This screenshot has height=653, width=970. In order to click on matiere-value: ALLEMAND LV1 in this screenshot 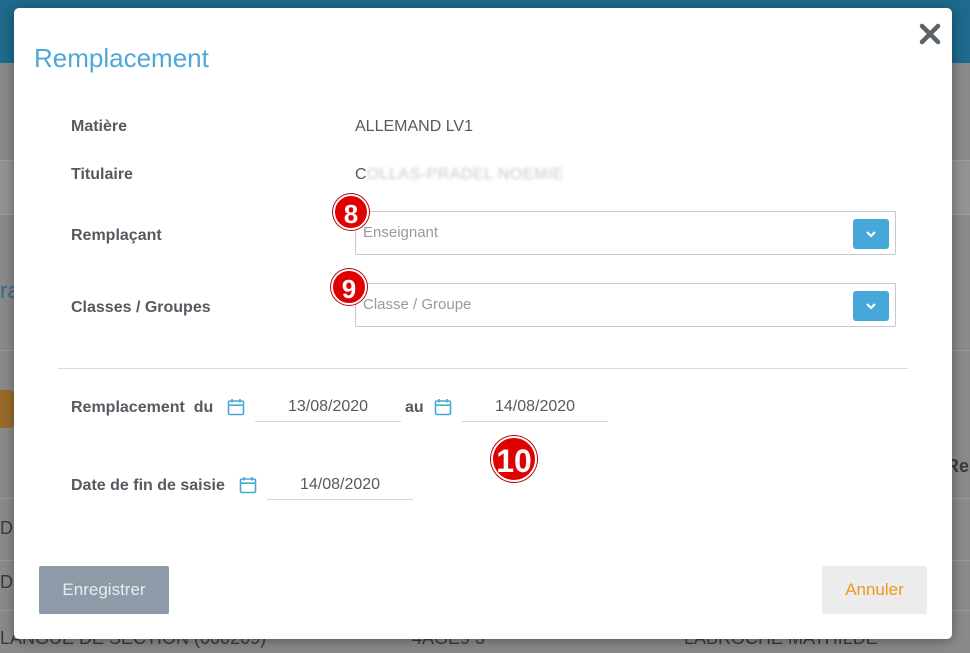, I will do `click(414, 126)`.